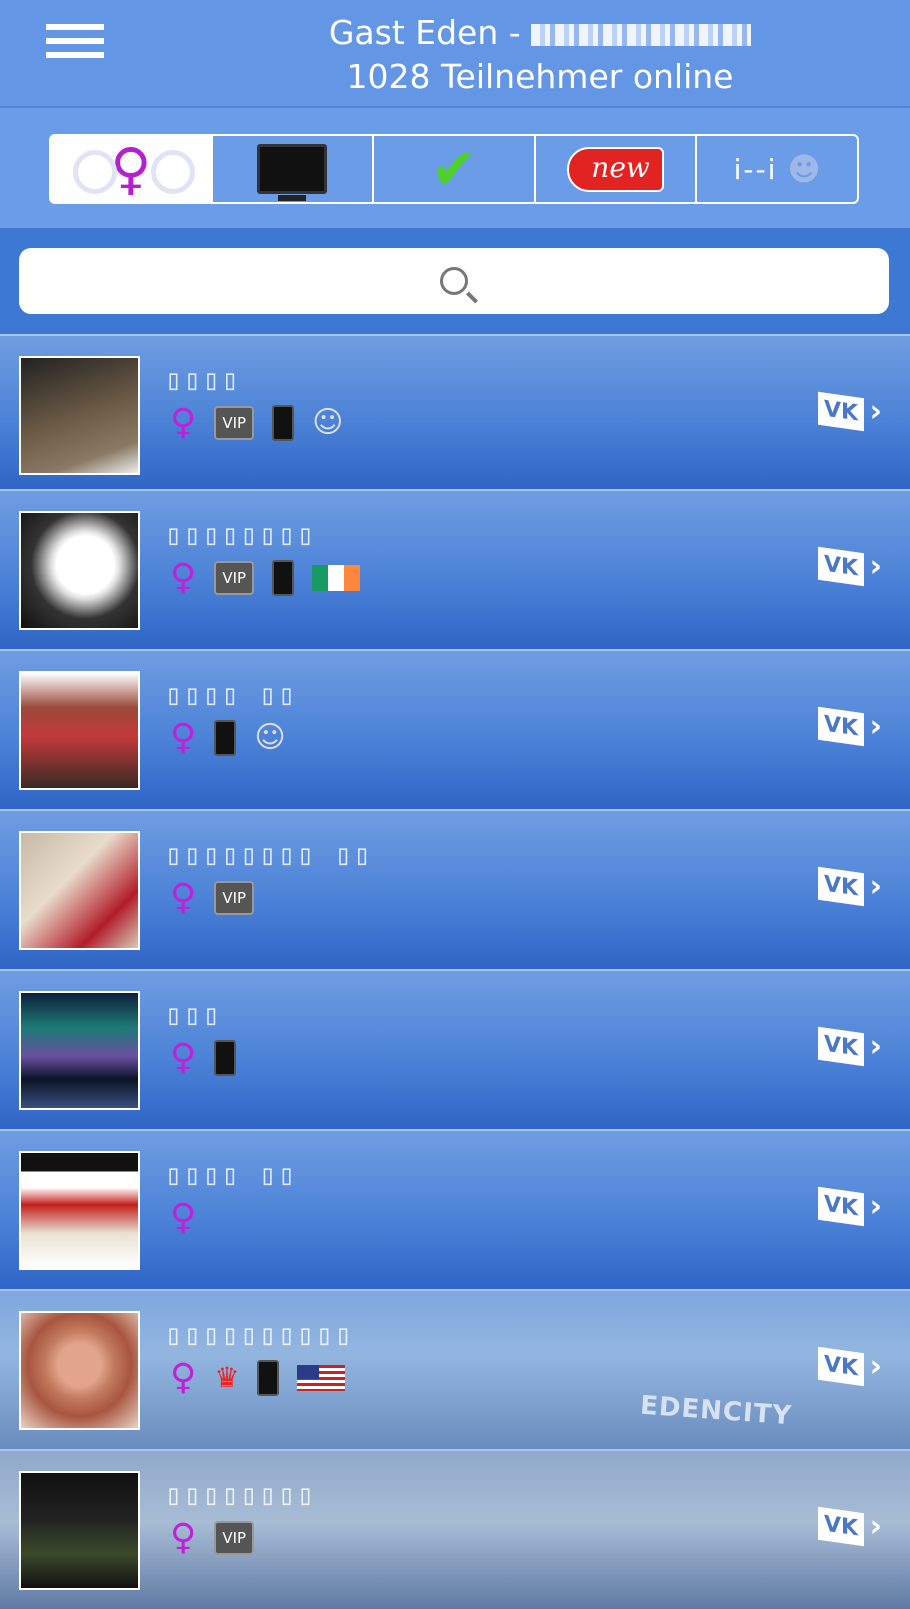  I want to click on filter-webcam-tab, so click(294, 169).